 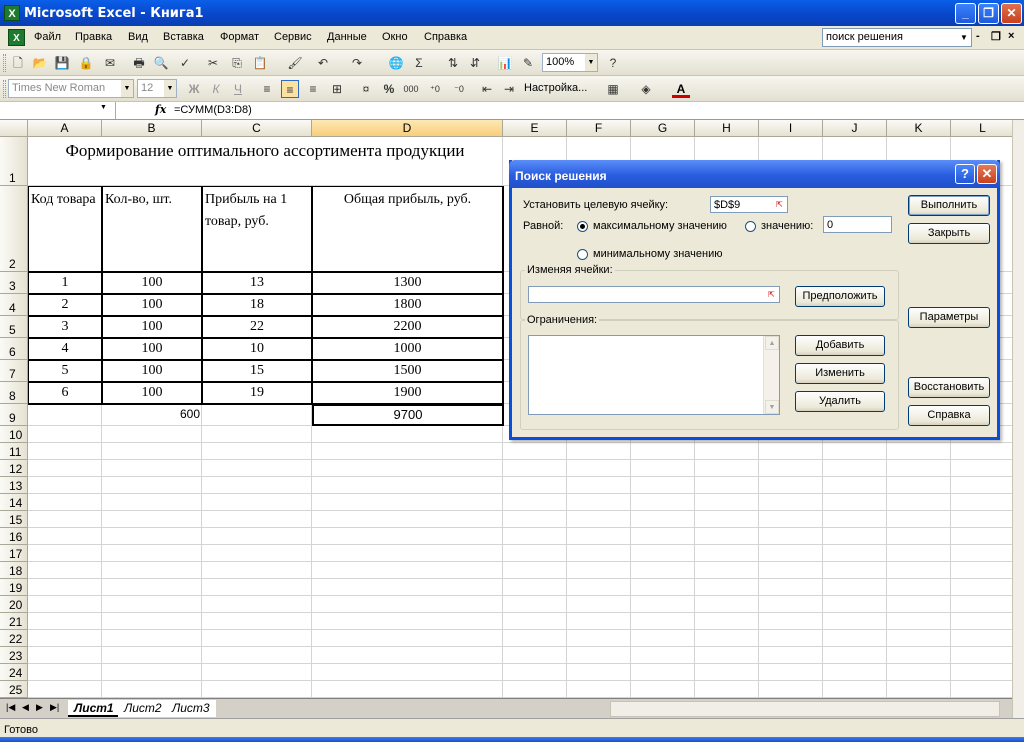 I want to click on table-cell: 1, so click(x=65, y=283).